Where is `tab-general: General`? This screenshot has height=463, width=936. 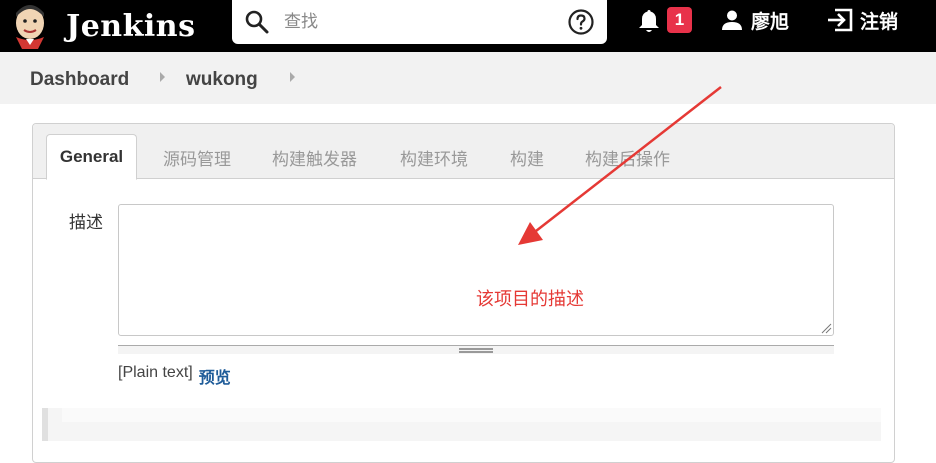 tab-general: General is located at coordinates (91, 157).